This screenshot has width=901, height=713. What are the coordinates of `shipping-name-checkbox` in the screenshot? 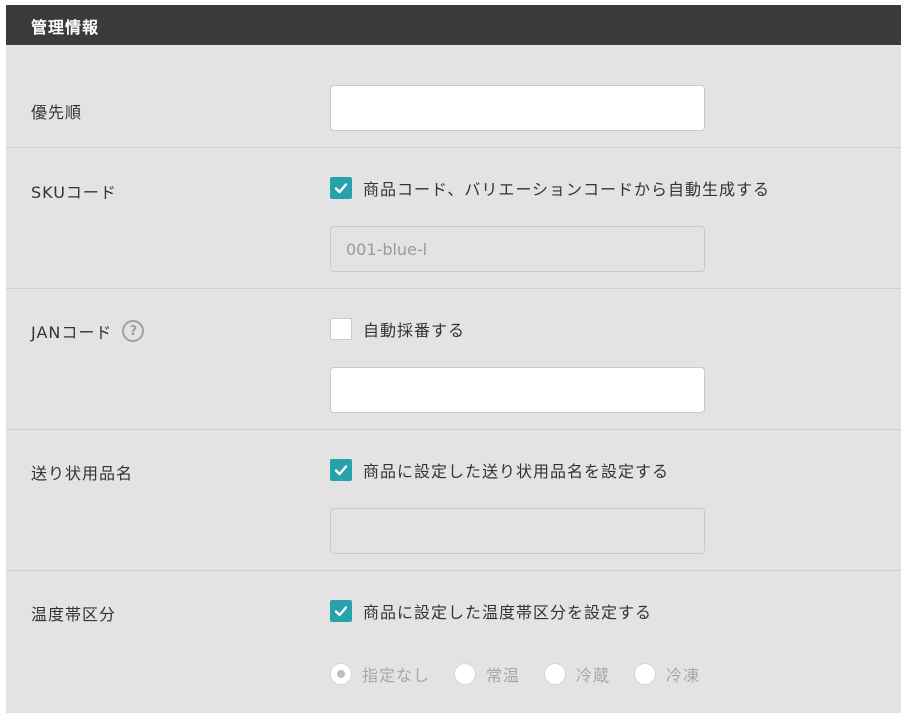 It's located at (341, 470).